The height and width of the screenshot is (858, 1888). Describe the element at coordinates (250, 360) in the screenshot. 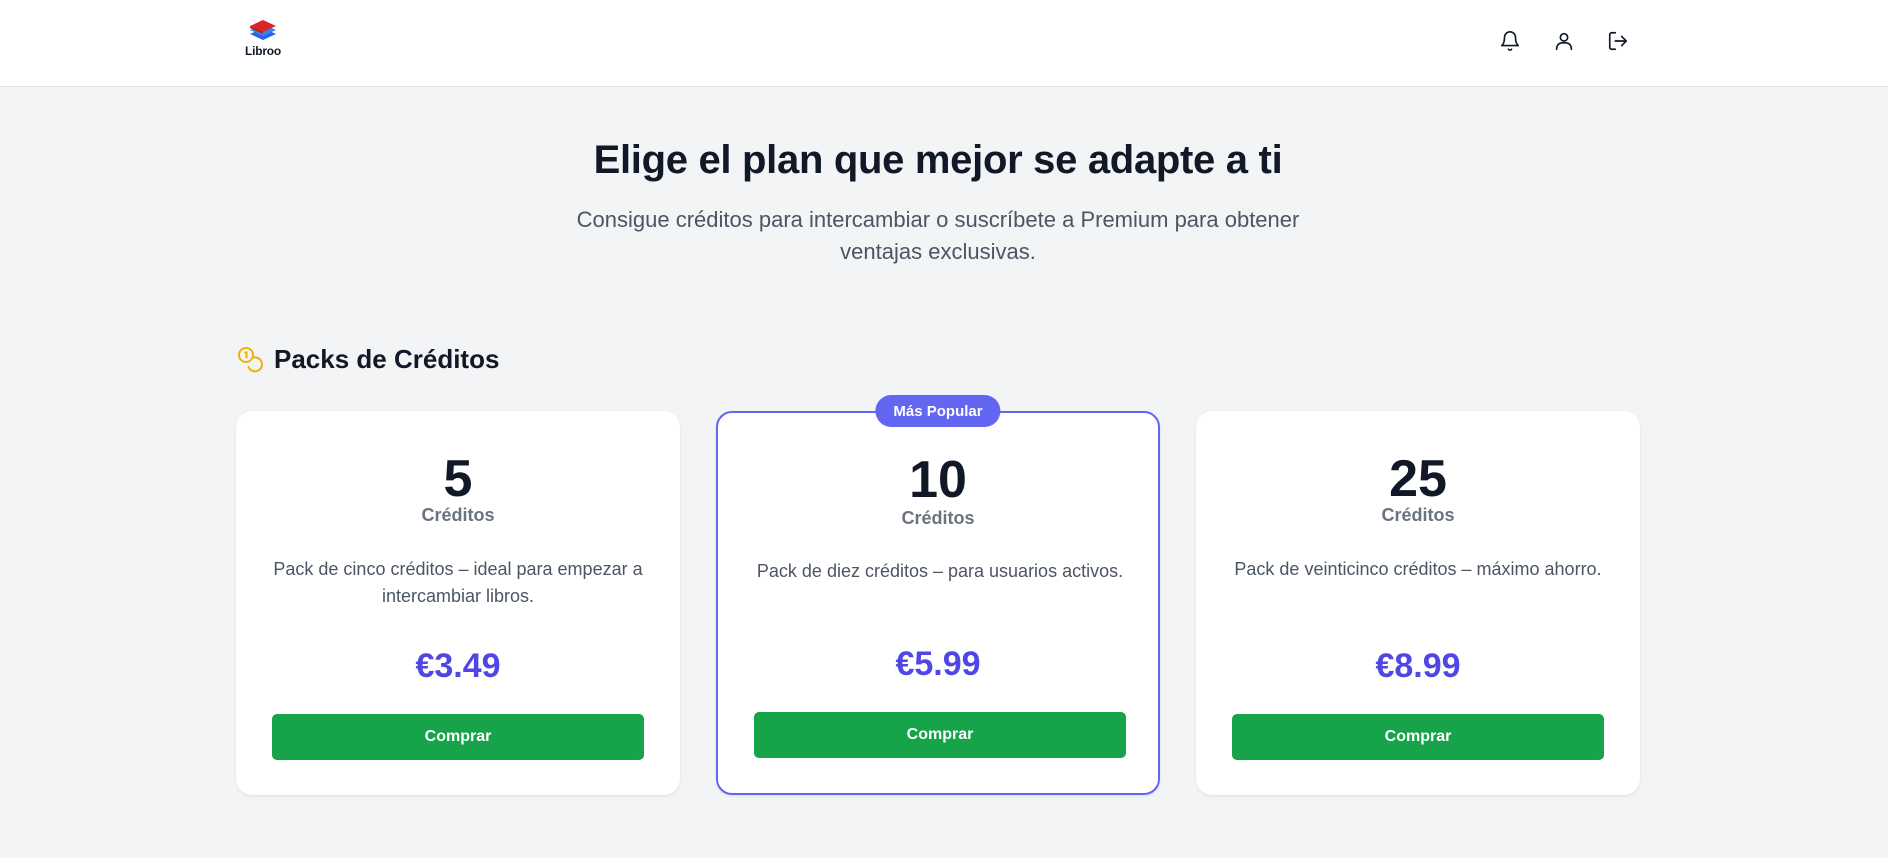

I see `coins-icon` at that location.